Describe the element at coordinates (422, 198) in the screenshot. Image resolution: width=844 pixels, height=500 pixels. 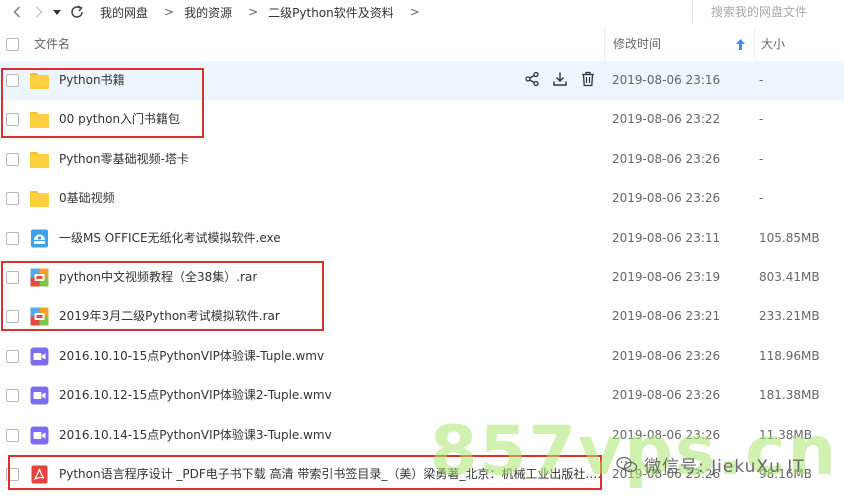
I see `table-row: 0基础视频 2019-08-06 23:26 -` at that location.